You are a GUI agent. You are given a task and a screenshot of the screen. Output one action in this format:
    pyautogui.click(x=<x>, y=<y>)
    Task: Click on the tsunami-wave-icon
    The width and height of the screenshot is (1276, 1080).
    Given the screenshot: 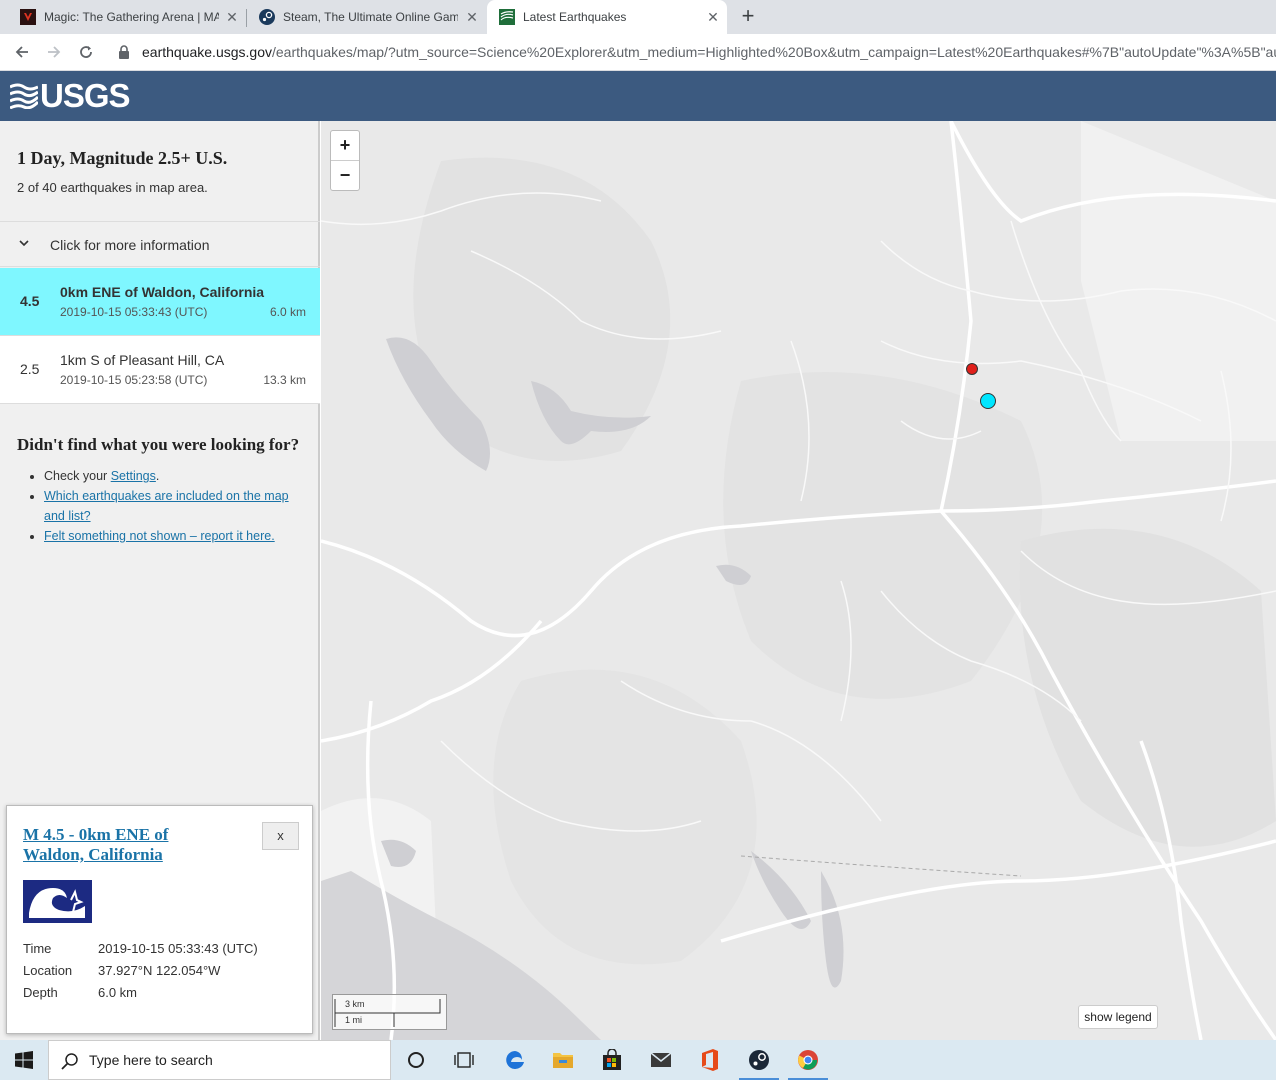 What is the action you would take?
    pyautogui.click(x=57, y=903)
    